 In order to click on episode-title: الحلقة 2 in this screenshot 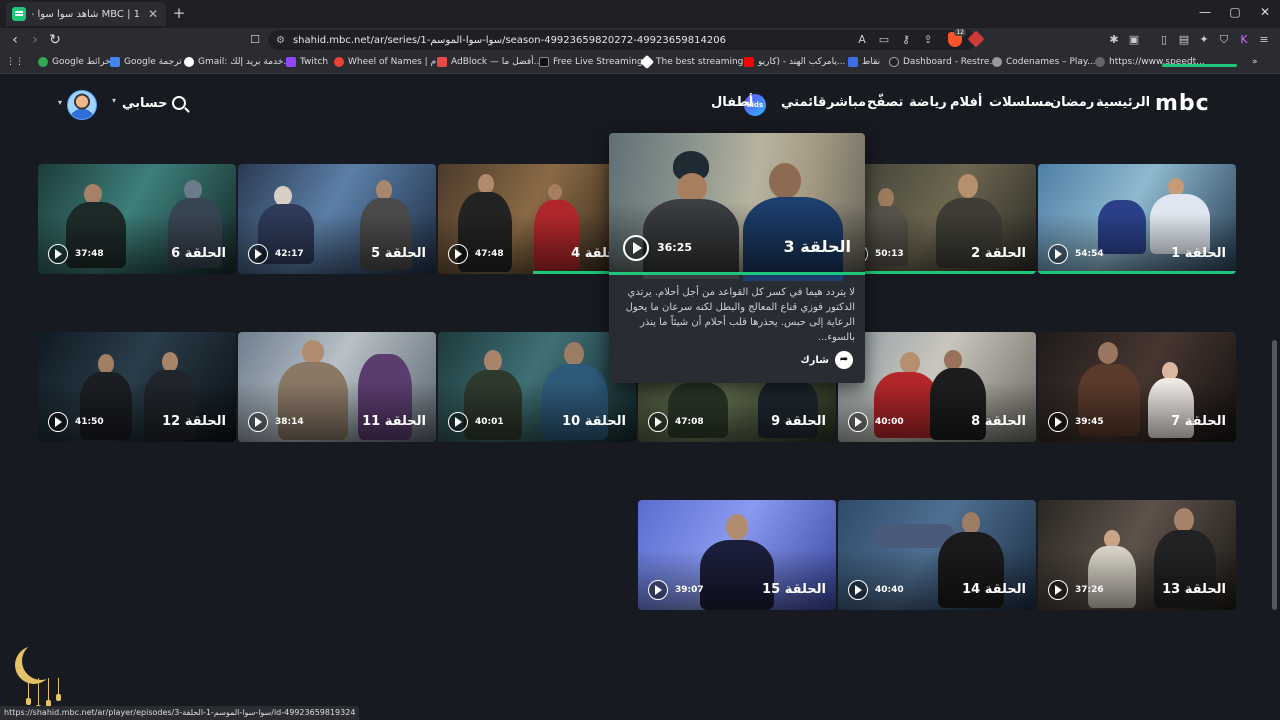, I will do `click(998, 253)`.